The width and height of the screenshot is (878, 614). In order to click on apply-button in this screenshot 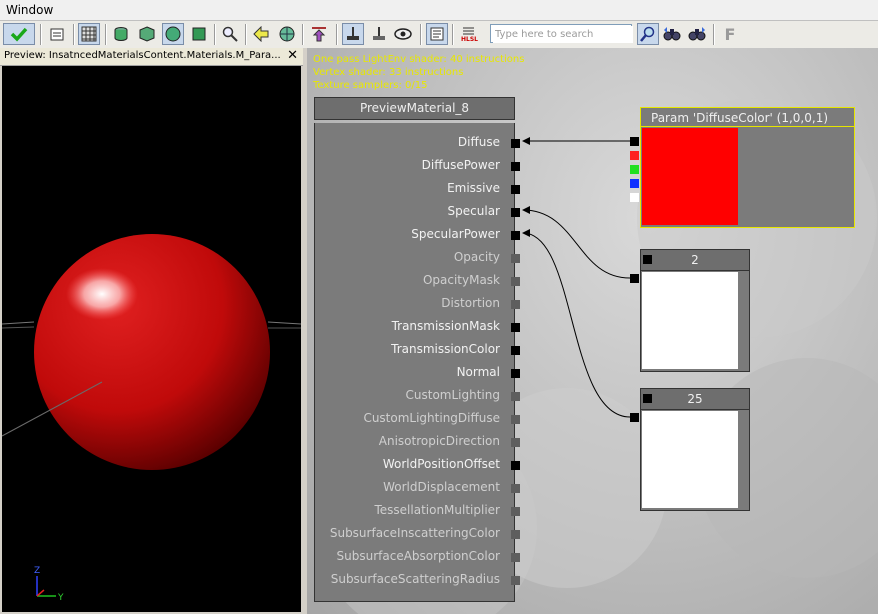, I will do `click(19, 34)`.